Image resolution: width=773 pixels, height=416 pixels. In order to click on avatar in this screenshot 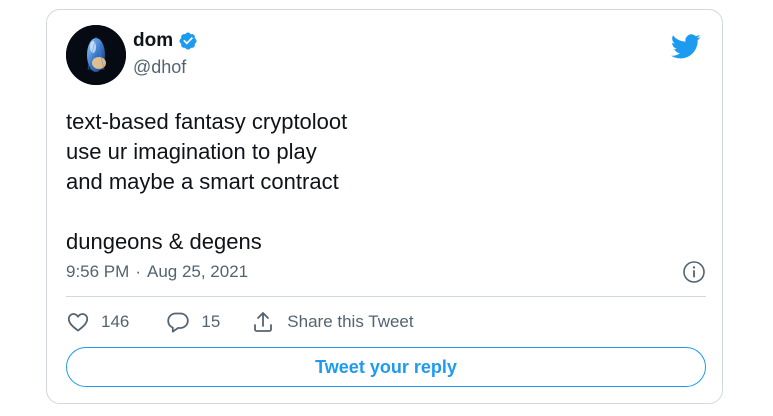, I will do `click(96, 55)`.